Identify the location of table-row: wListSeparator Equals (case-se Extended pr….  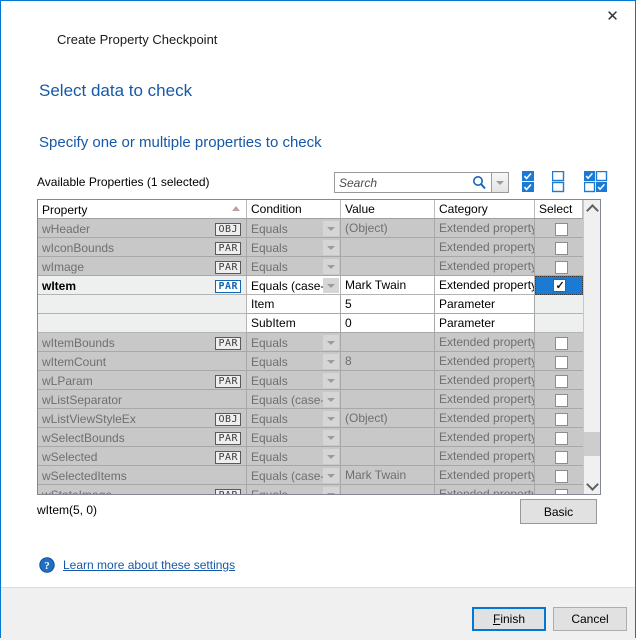
(319, 399).